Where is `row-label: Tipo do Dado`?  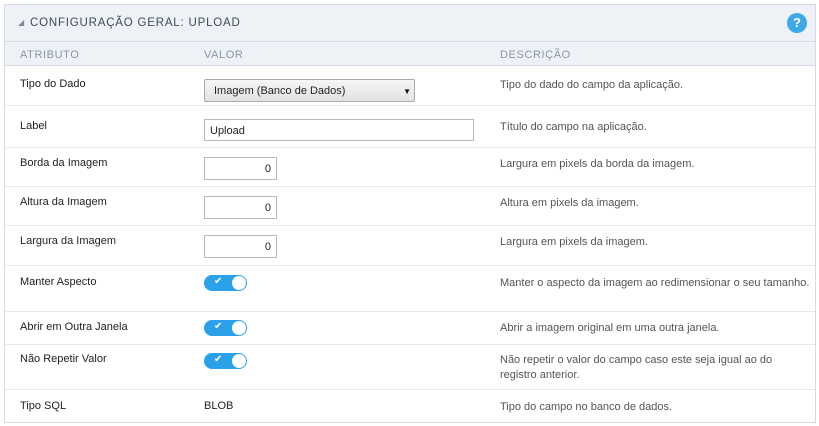 row-label: Tipo do Dado is located at coordinates (53, 84).